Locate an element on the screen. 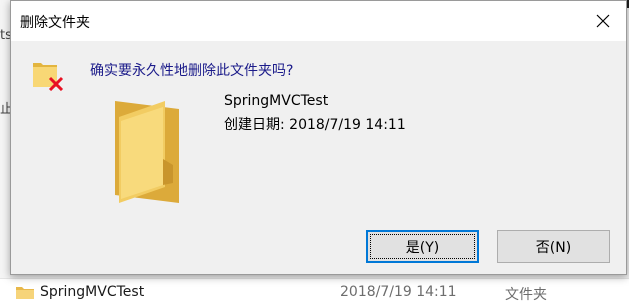 Image resolution: width=629 pixels, height=306 pixels. dialog-titlebar: 删除文件夹 is located at coordinates (318, 21).